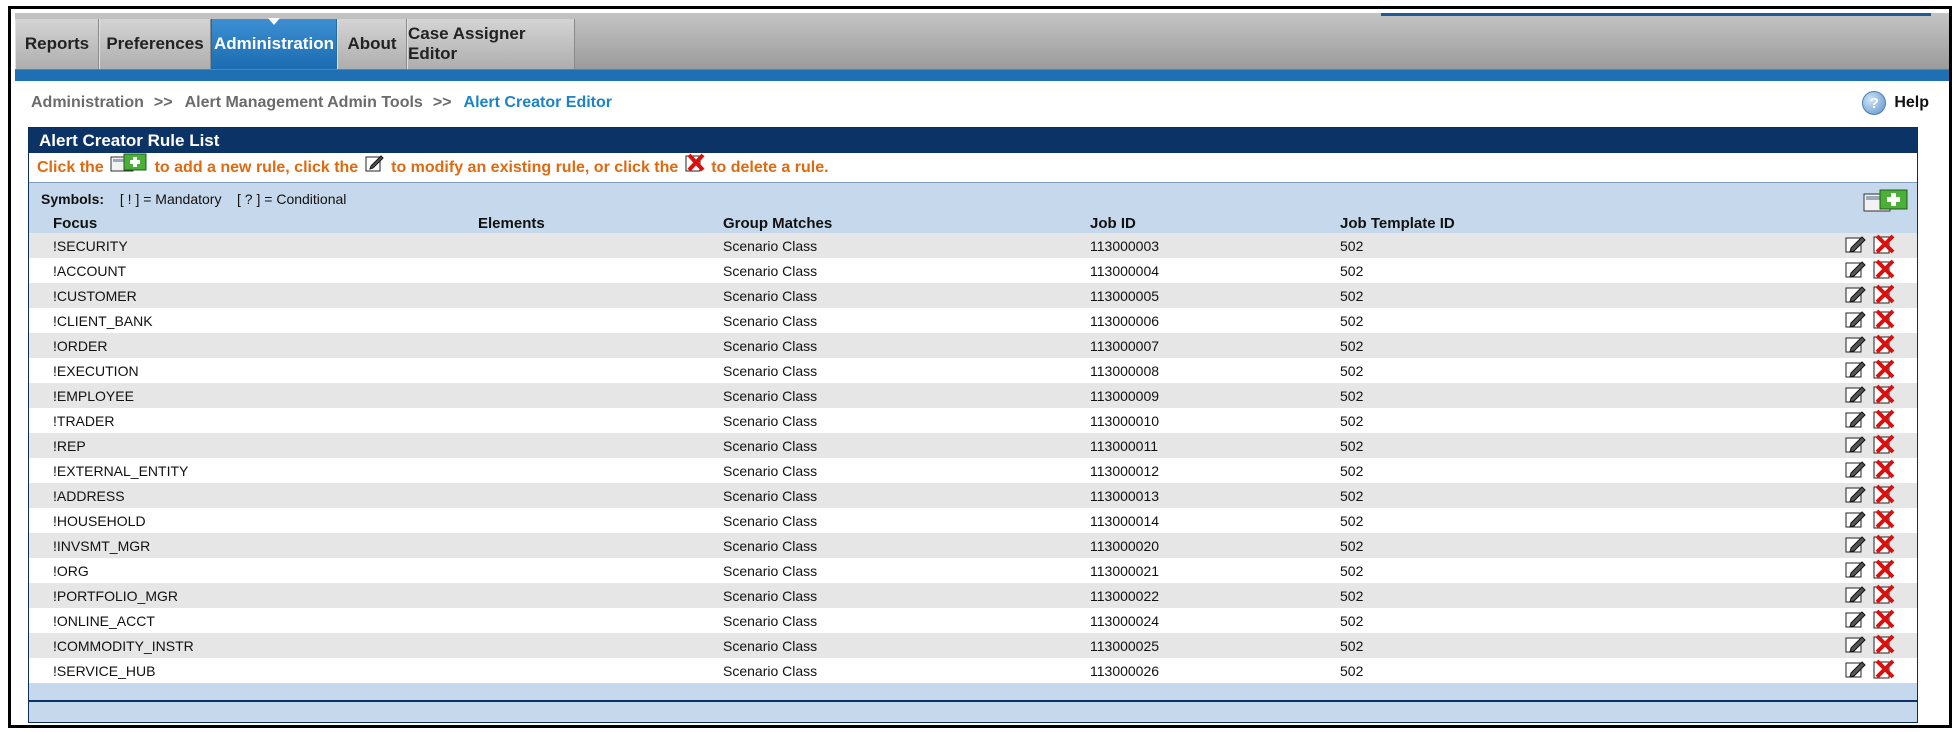 This screenshot has height=732, width=1954. Describe the element at coordinates (372, 44) in the screenshot. I see `tab-about: About` at that location.